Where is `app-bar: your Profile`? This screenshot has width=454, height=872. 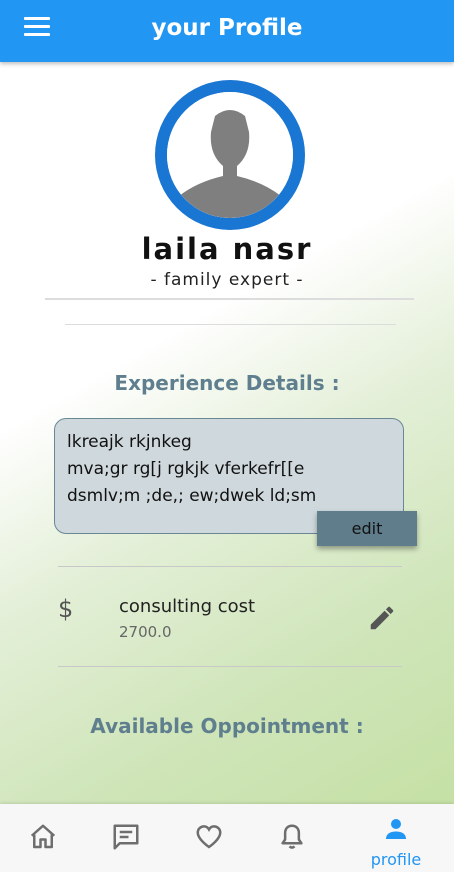 app-bar: your Profile is located at coordinates (227, 31).